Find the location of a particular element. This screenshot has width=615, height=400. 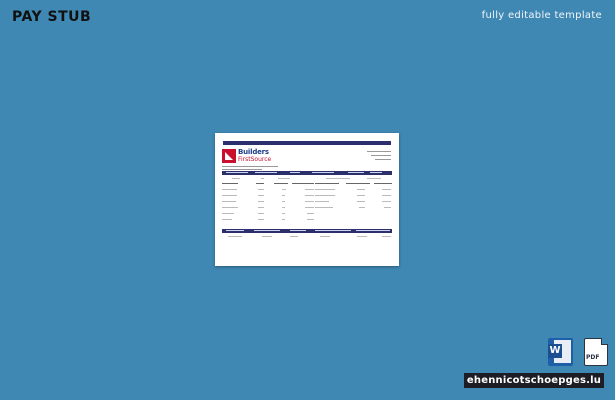

pdf-file-icon: PDF is located at coordinates (596, 352).